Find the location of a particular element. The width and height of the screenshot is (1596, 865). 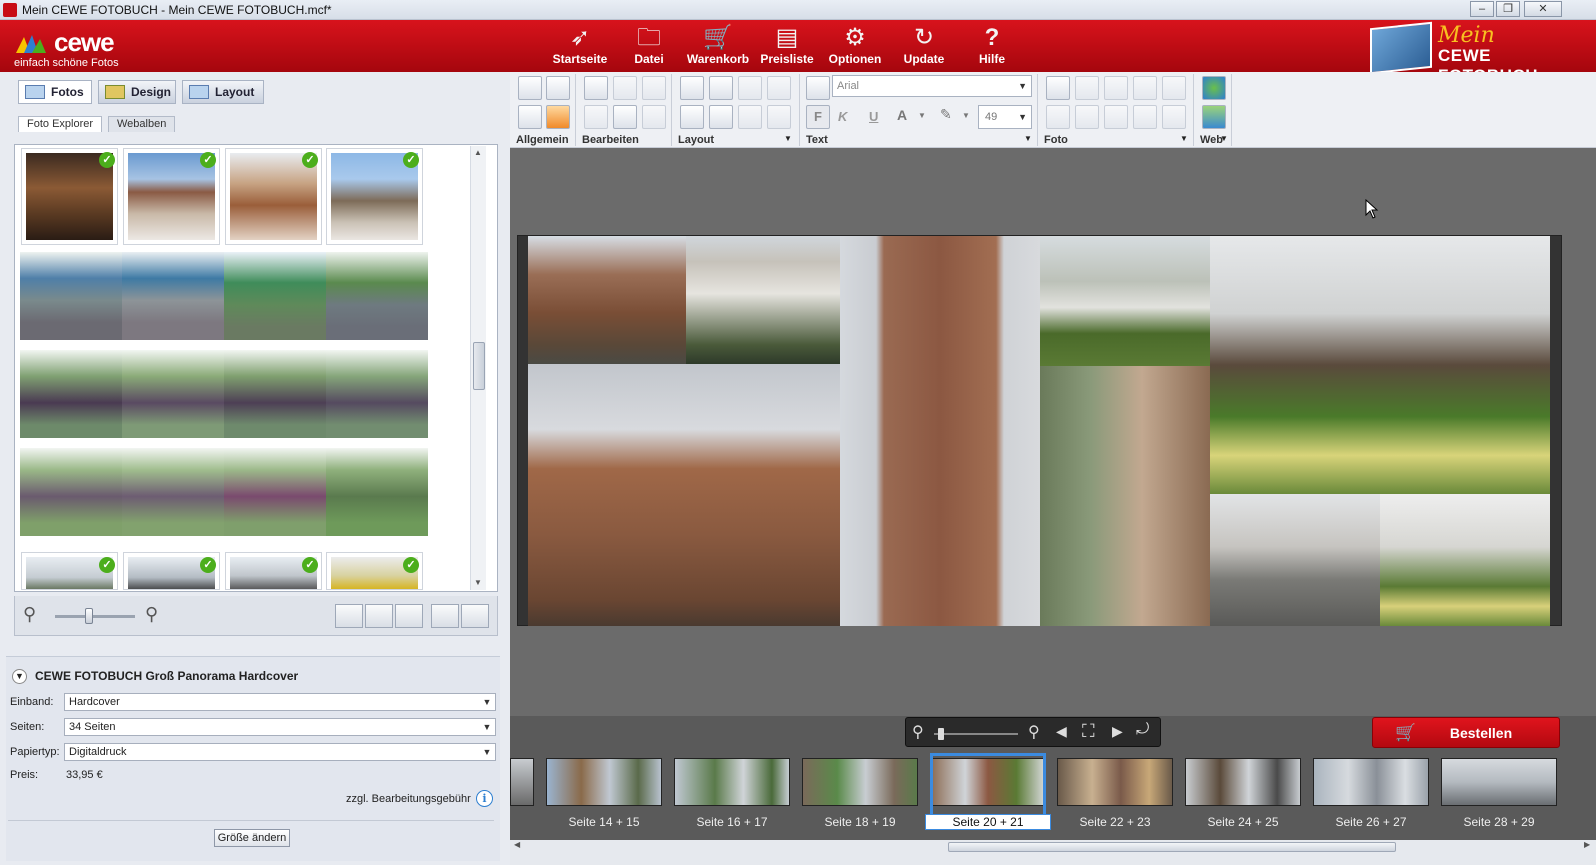

remove-page-icon is located at coordinates (692, 88).